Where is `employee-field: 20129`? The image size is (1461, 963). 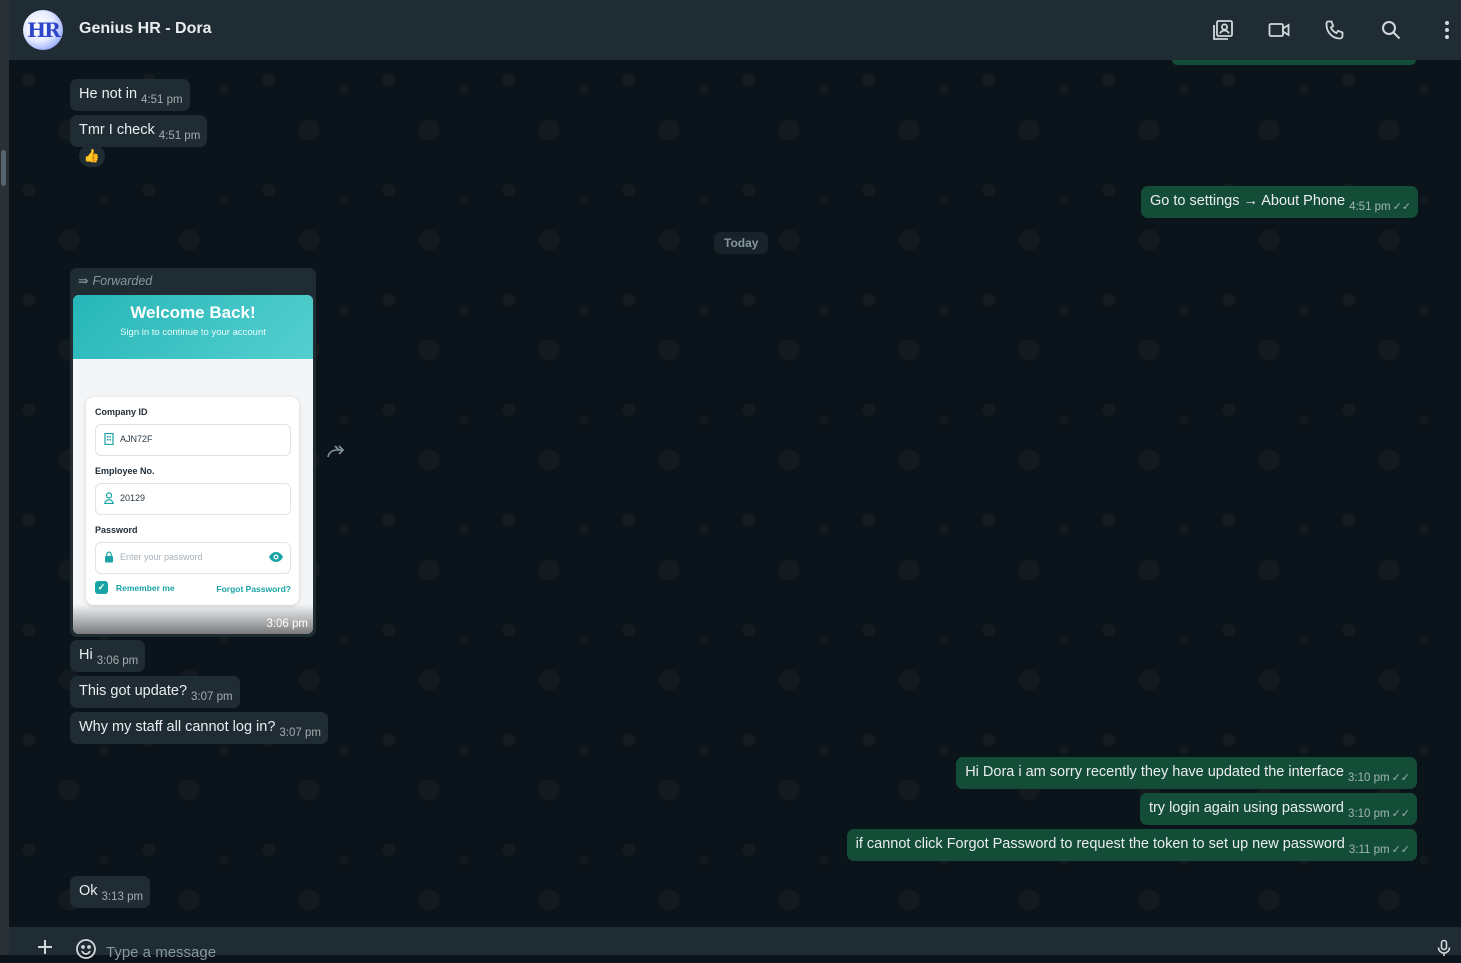
employee-field: 20129 is located at coordinates (193, 499).